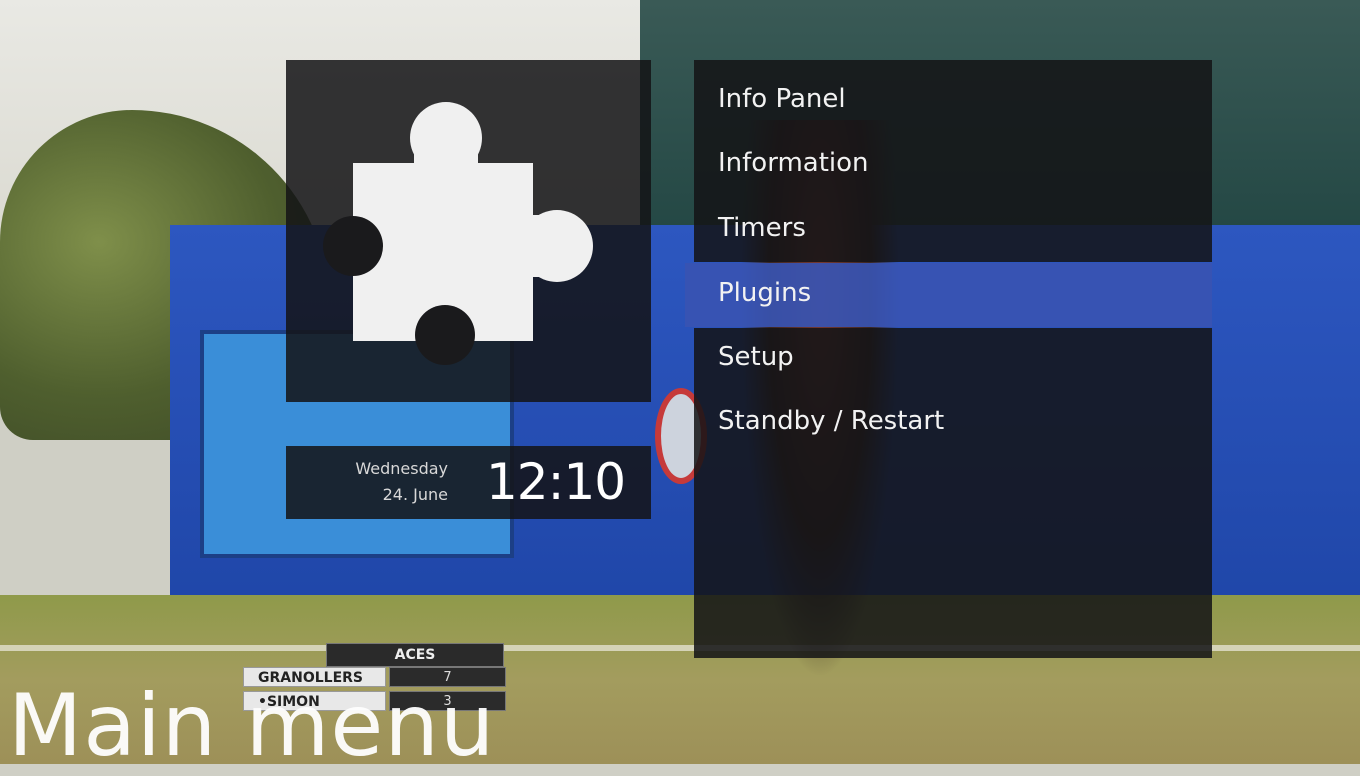  What do you see at coordinates (762, 228) in the screenshot?
I see `menu-item-timers: Timers` at bounding box center [762, 228].